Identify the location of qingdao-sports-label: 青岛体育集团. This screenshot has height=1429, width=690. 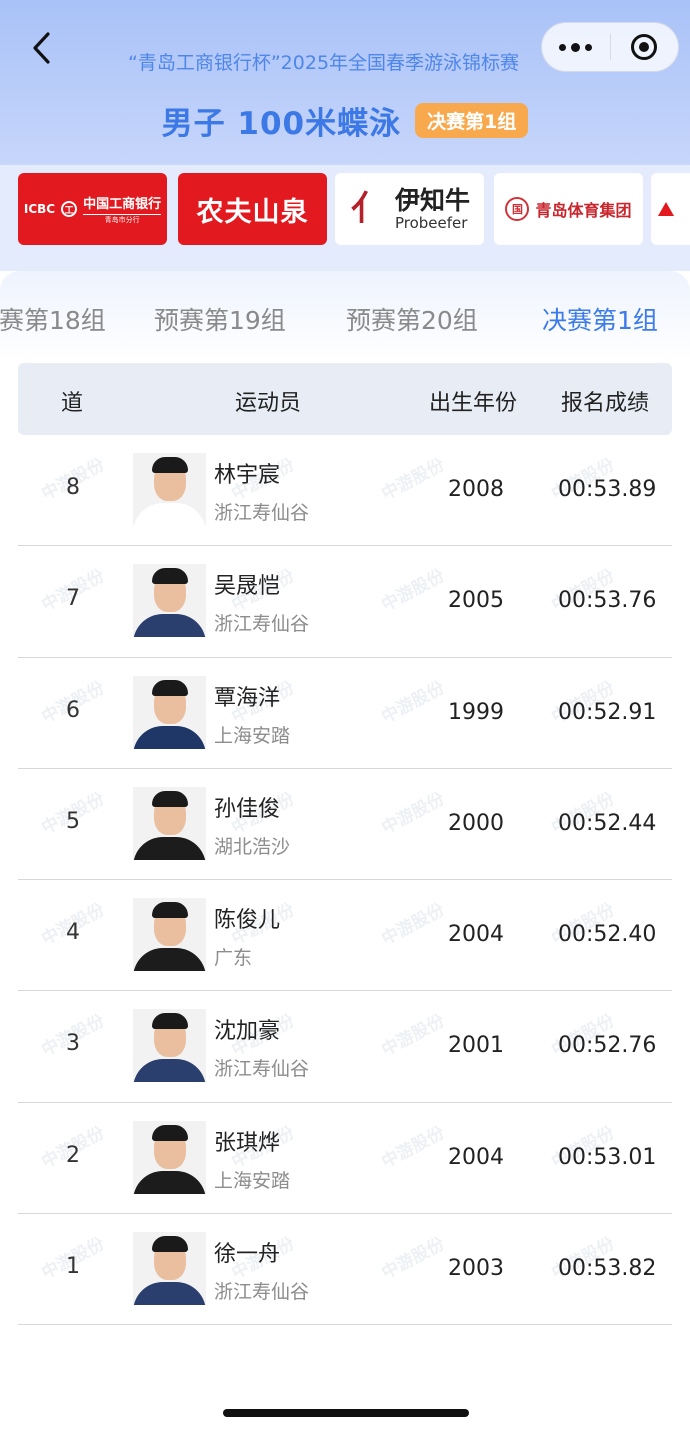
(583, 210).